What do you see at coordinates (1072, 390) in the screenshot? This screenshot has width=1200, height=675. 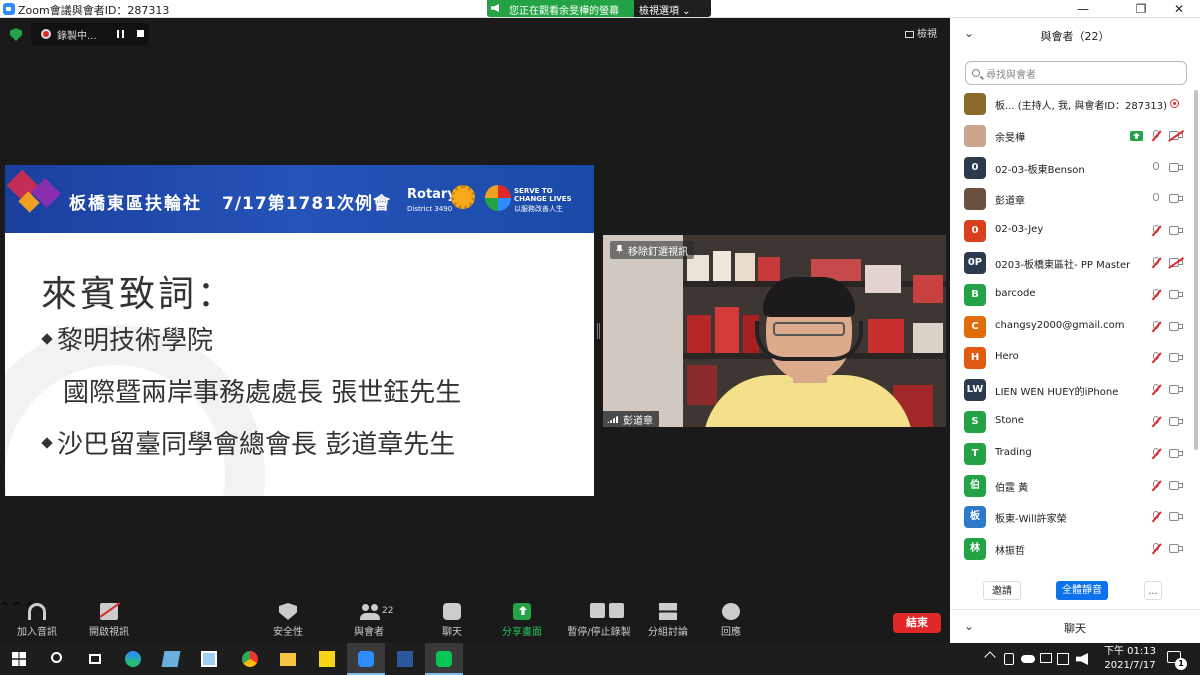 I see `participant-row: LW LIEN WEN HUEY的iPhone` at bounding box center [1072, 390].